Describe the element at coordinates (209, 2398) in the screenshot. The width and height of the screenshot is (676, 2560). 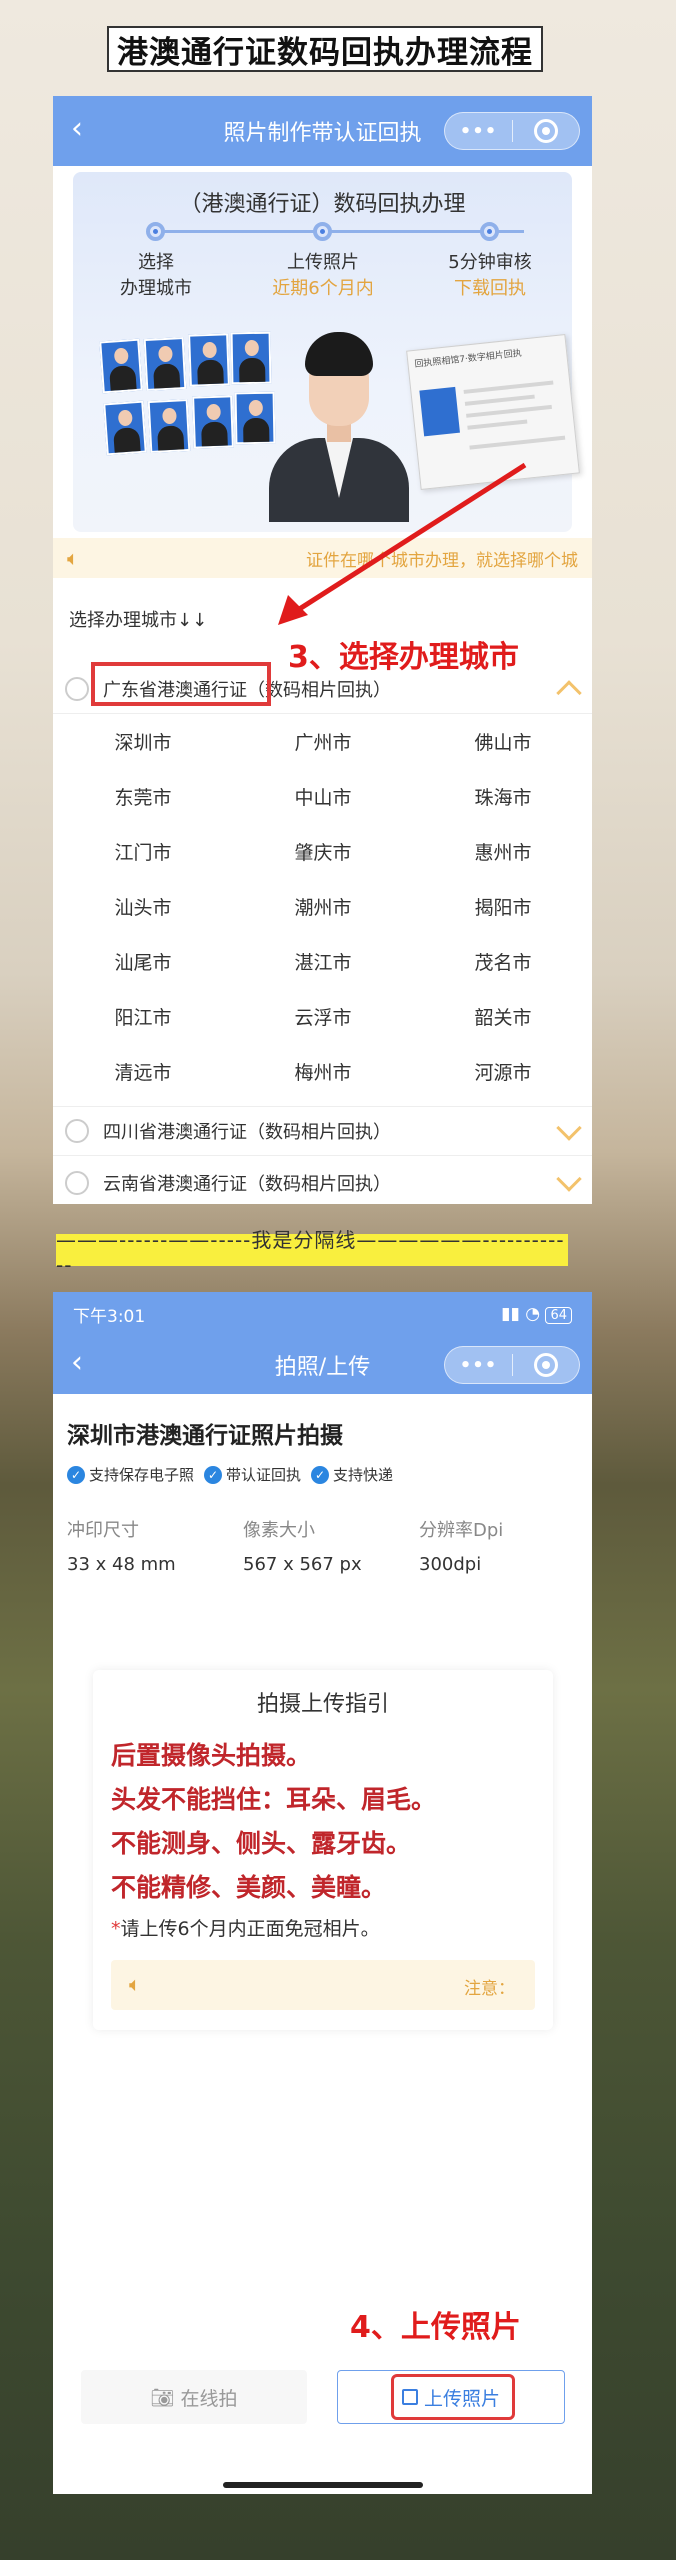
I see `camera-button-label: 在线拍` at that location.